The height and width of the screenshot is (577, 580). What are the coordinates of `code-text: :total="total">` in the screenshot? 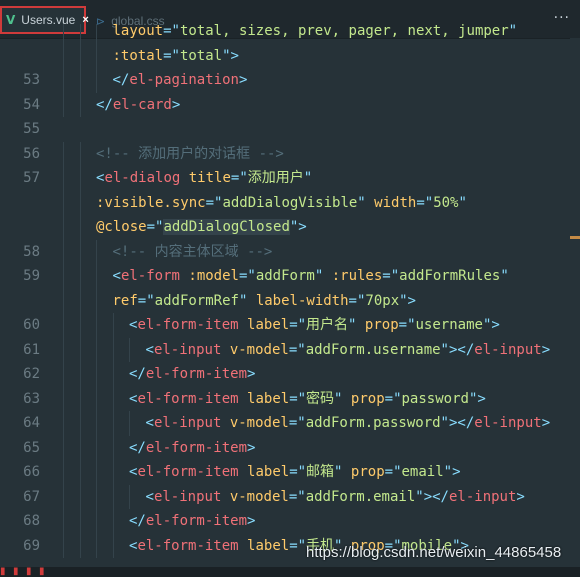 It's located at (175, 55).